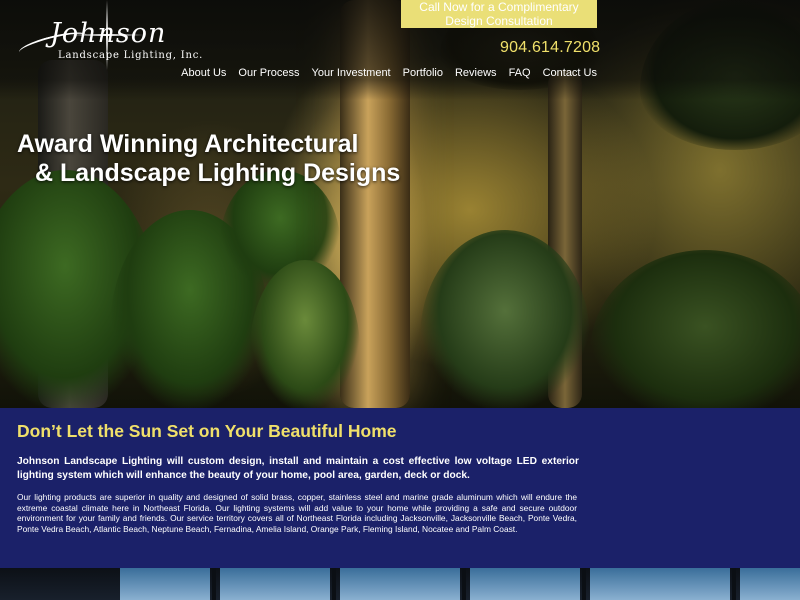 This screenshot has height=600, width=800. Describe the element at coordinates (550, 48) in the screenshot. I see `phone-number-link: 904.614.7208` at that location.